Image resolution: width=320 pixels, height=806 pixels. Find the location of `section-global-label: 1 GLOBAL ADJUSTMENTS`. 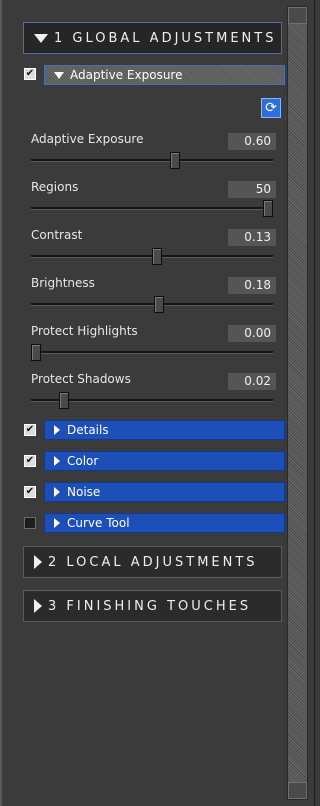

section-global-label: 1 GLOBAL ADJUSTMENTS is located at coordinates (165, 38).